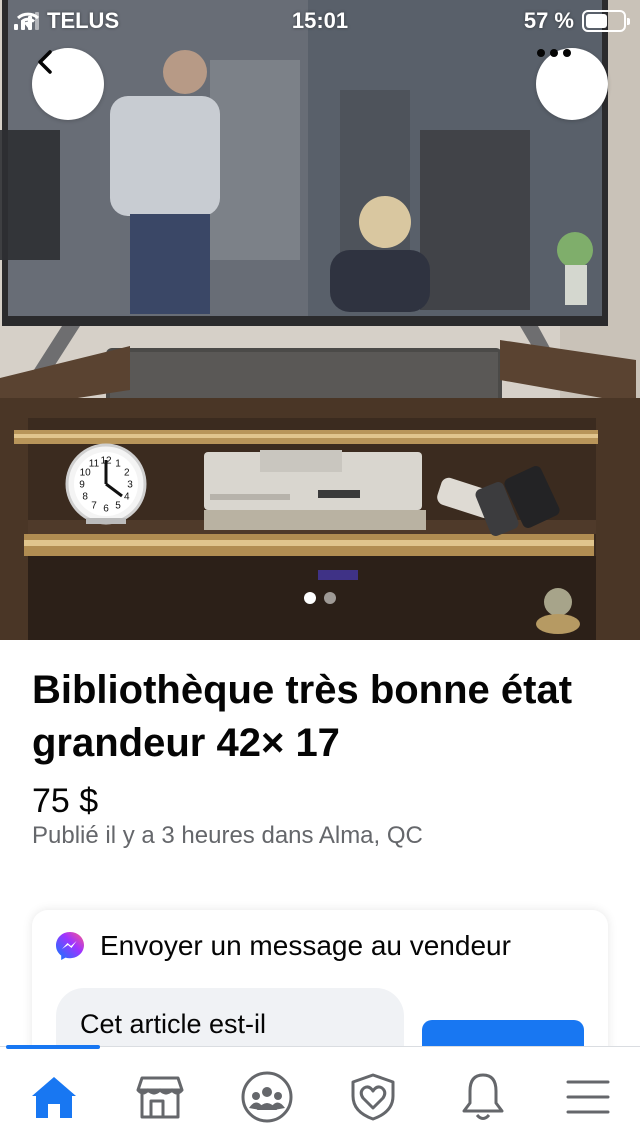  I want to click on listing-price: 75 $, so click(65, 801).